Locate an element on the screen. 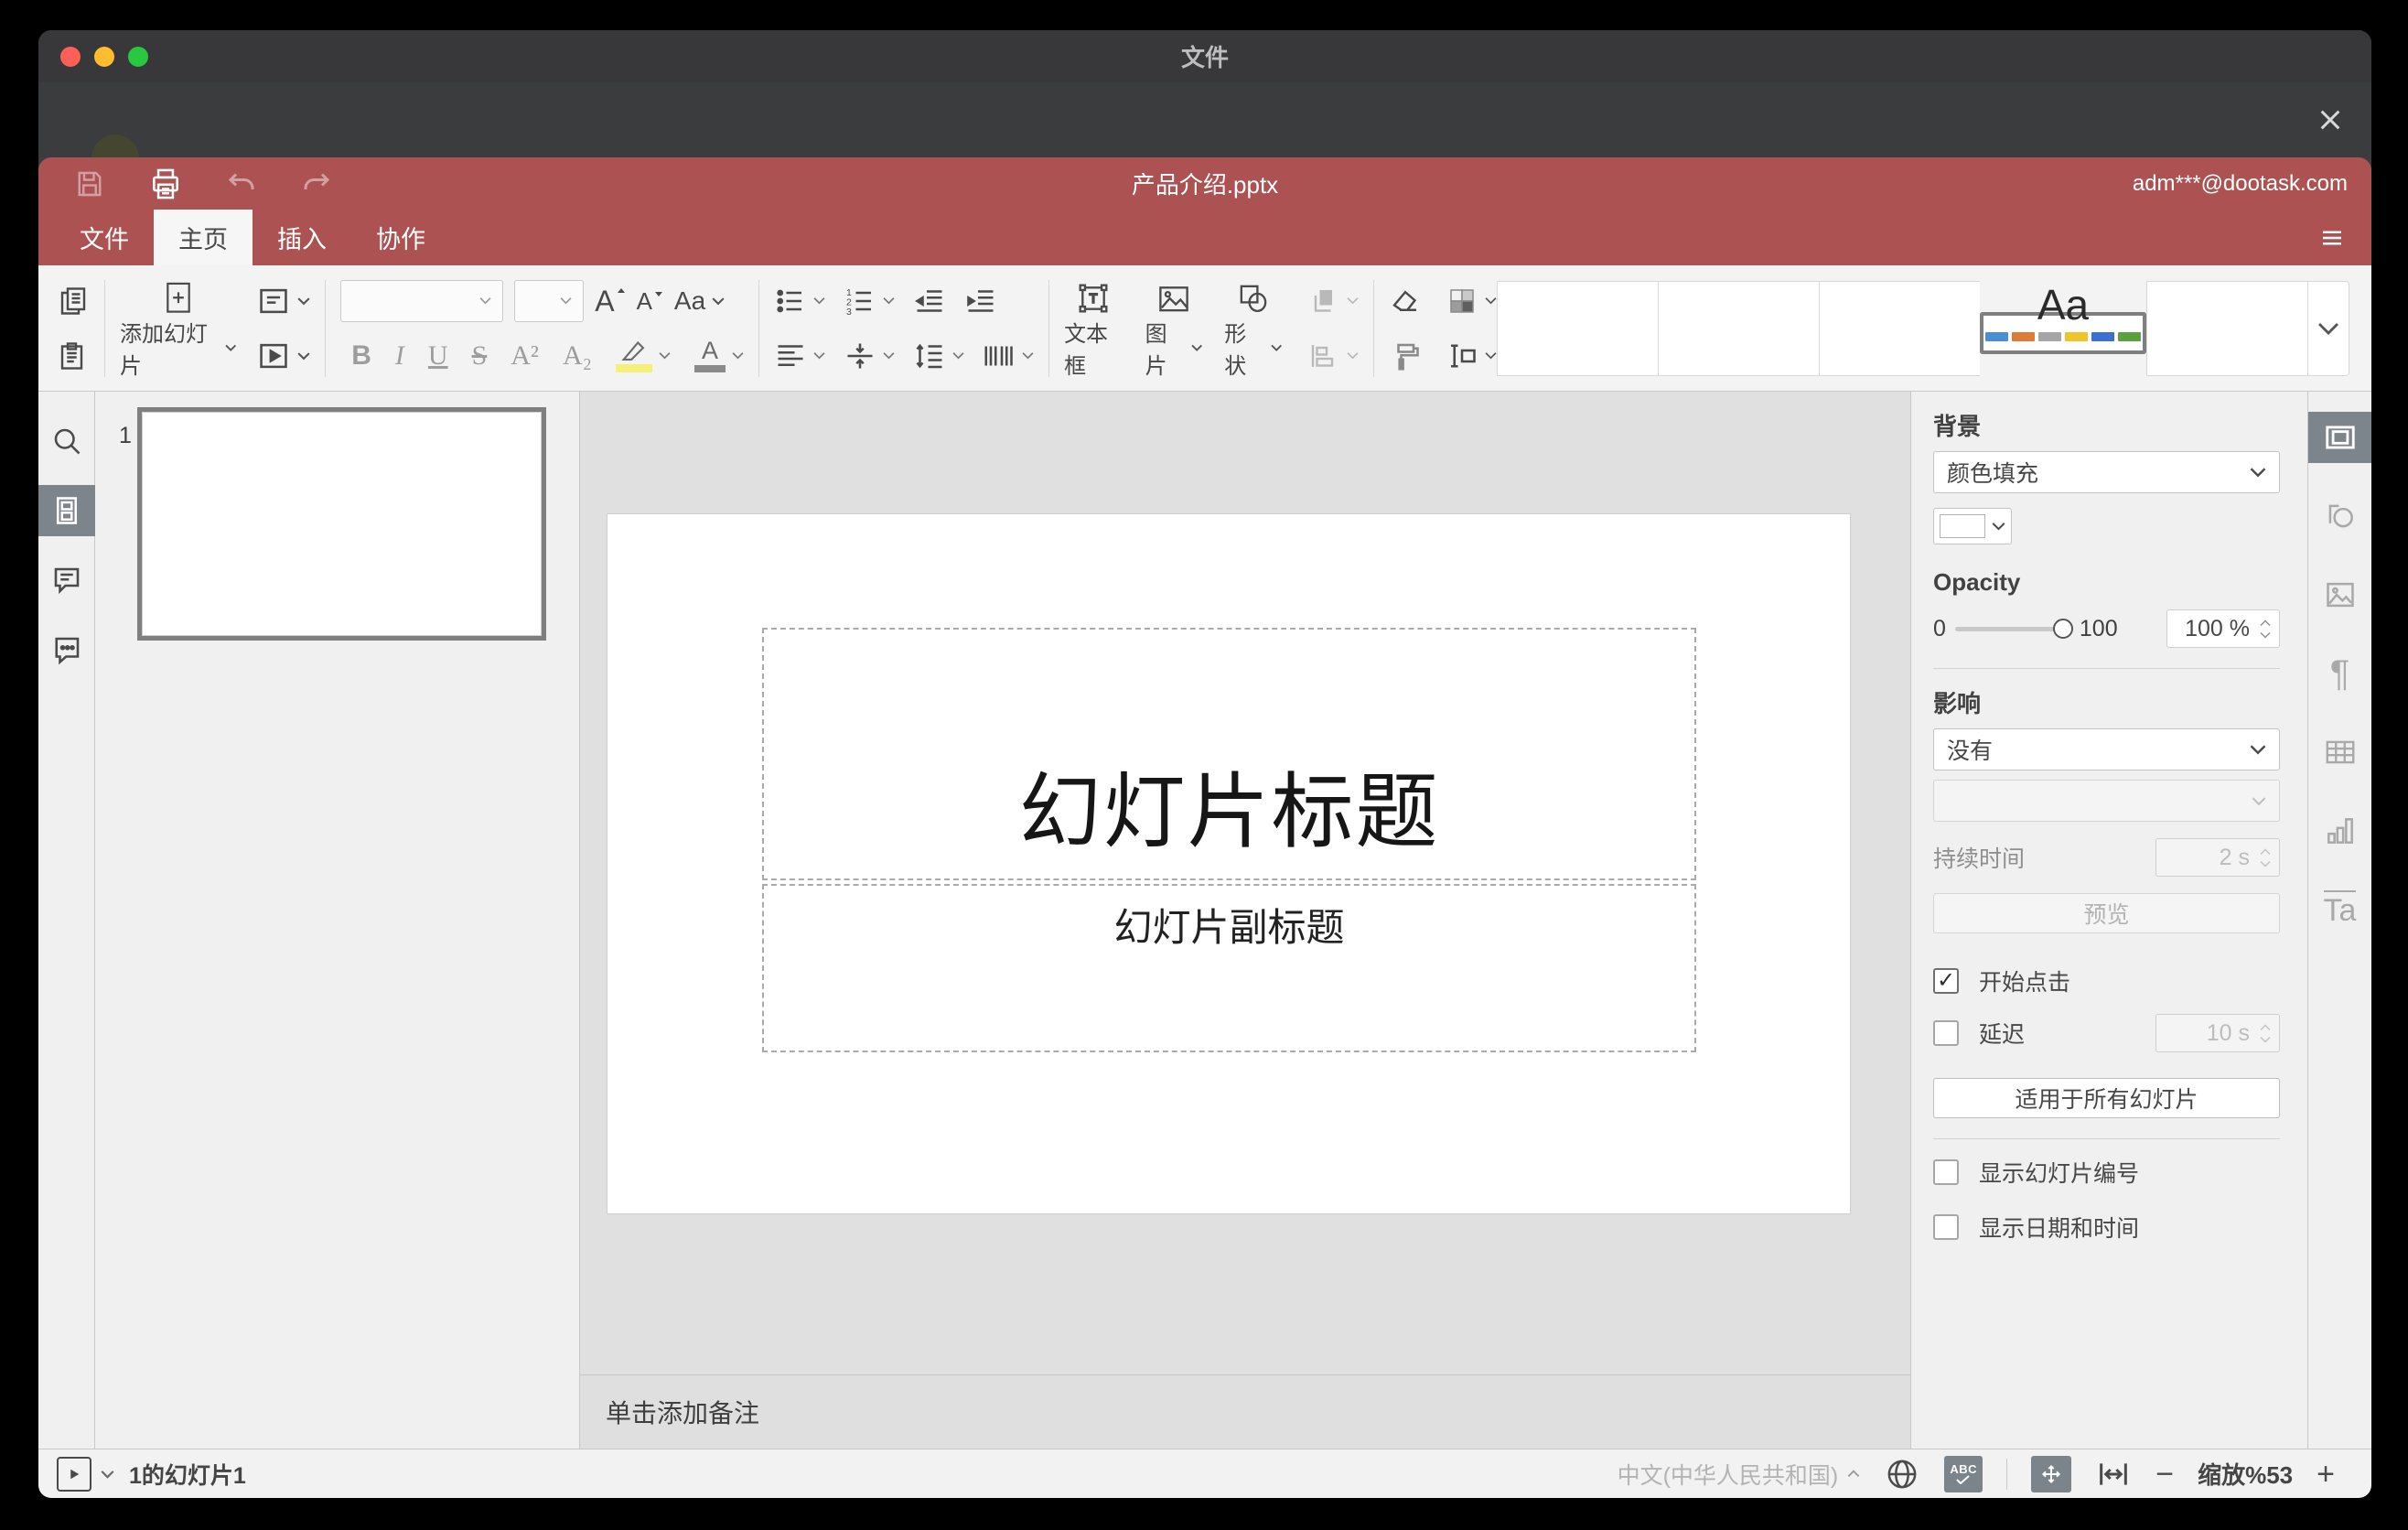  hamburger-menu-icon is located at coordinates (2332, 237).